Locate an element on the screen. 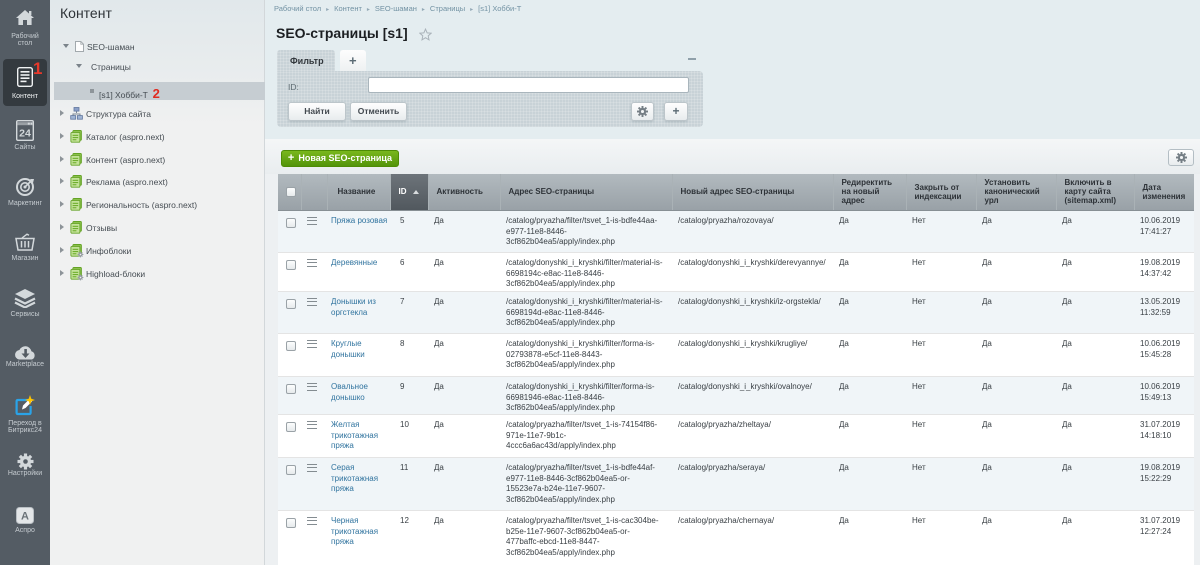 The width and height of the screenshot is (1200, 565). svg-text: 24 is located at coordinates (25, 134).